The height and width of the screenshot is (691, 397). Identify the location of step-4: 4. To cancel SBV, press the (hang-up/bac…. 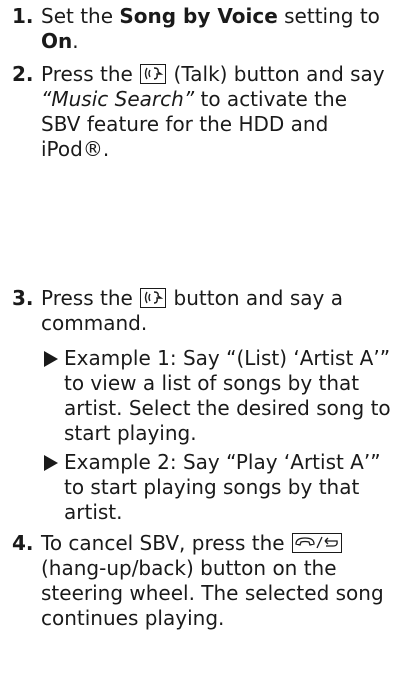
(202, 581).